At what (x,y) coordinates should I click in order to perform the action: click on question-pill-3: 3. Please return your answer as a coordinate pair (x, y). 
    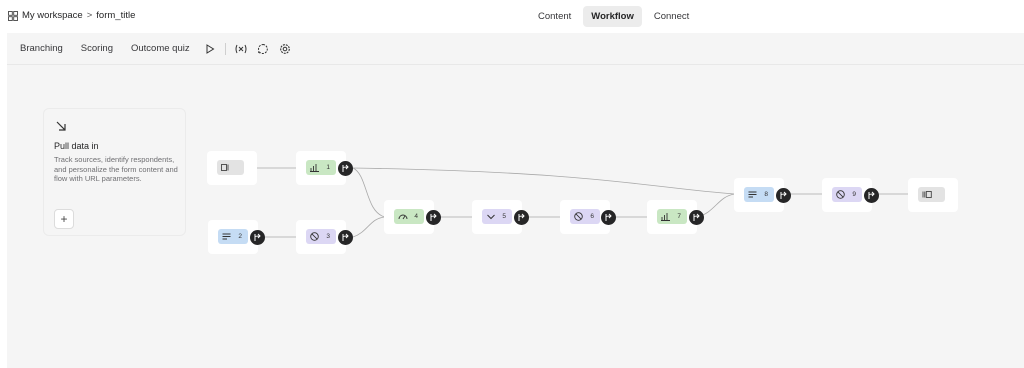
    Looking at the image, I should click on (321, 236).